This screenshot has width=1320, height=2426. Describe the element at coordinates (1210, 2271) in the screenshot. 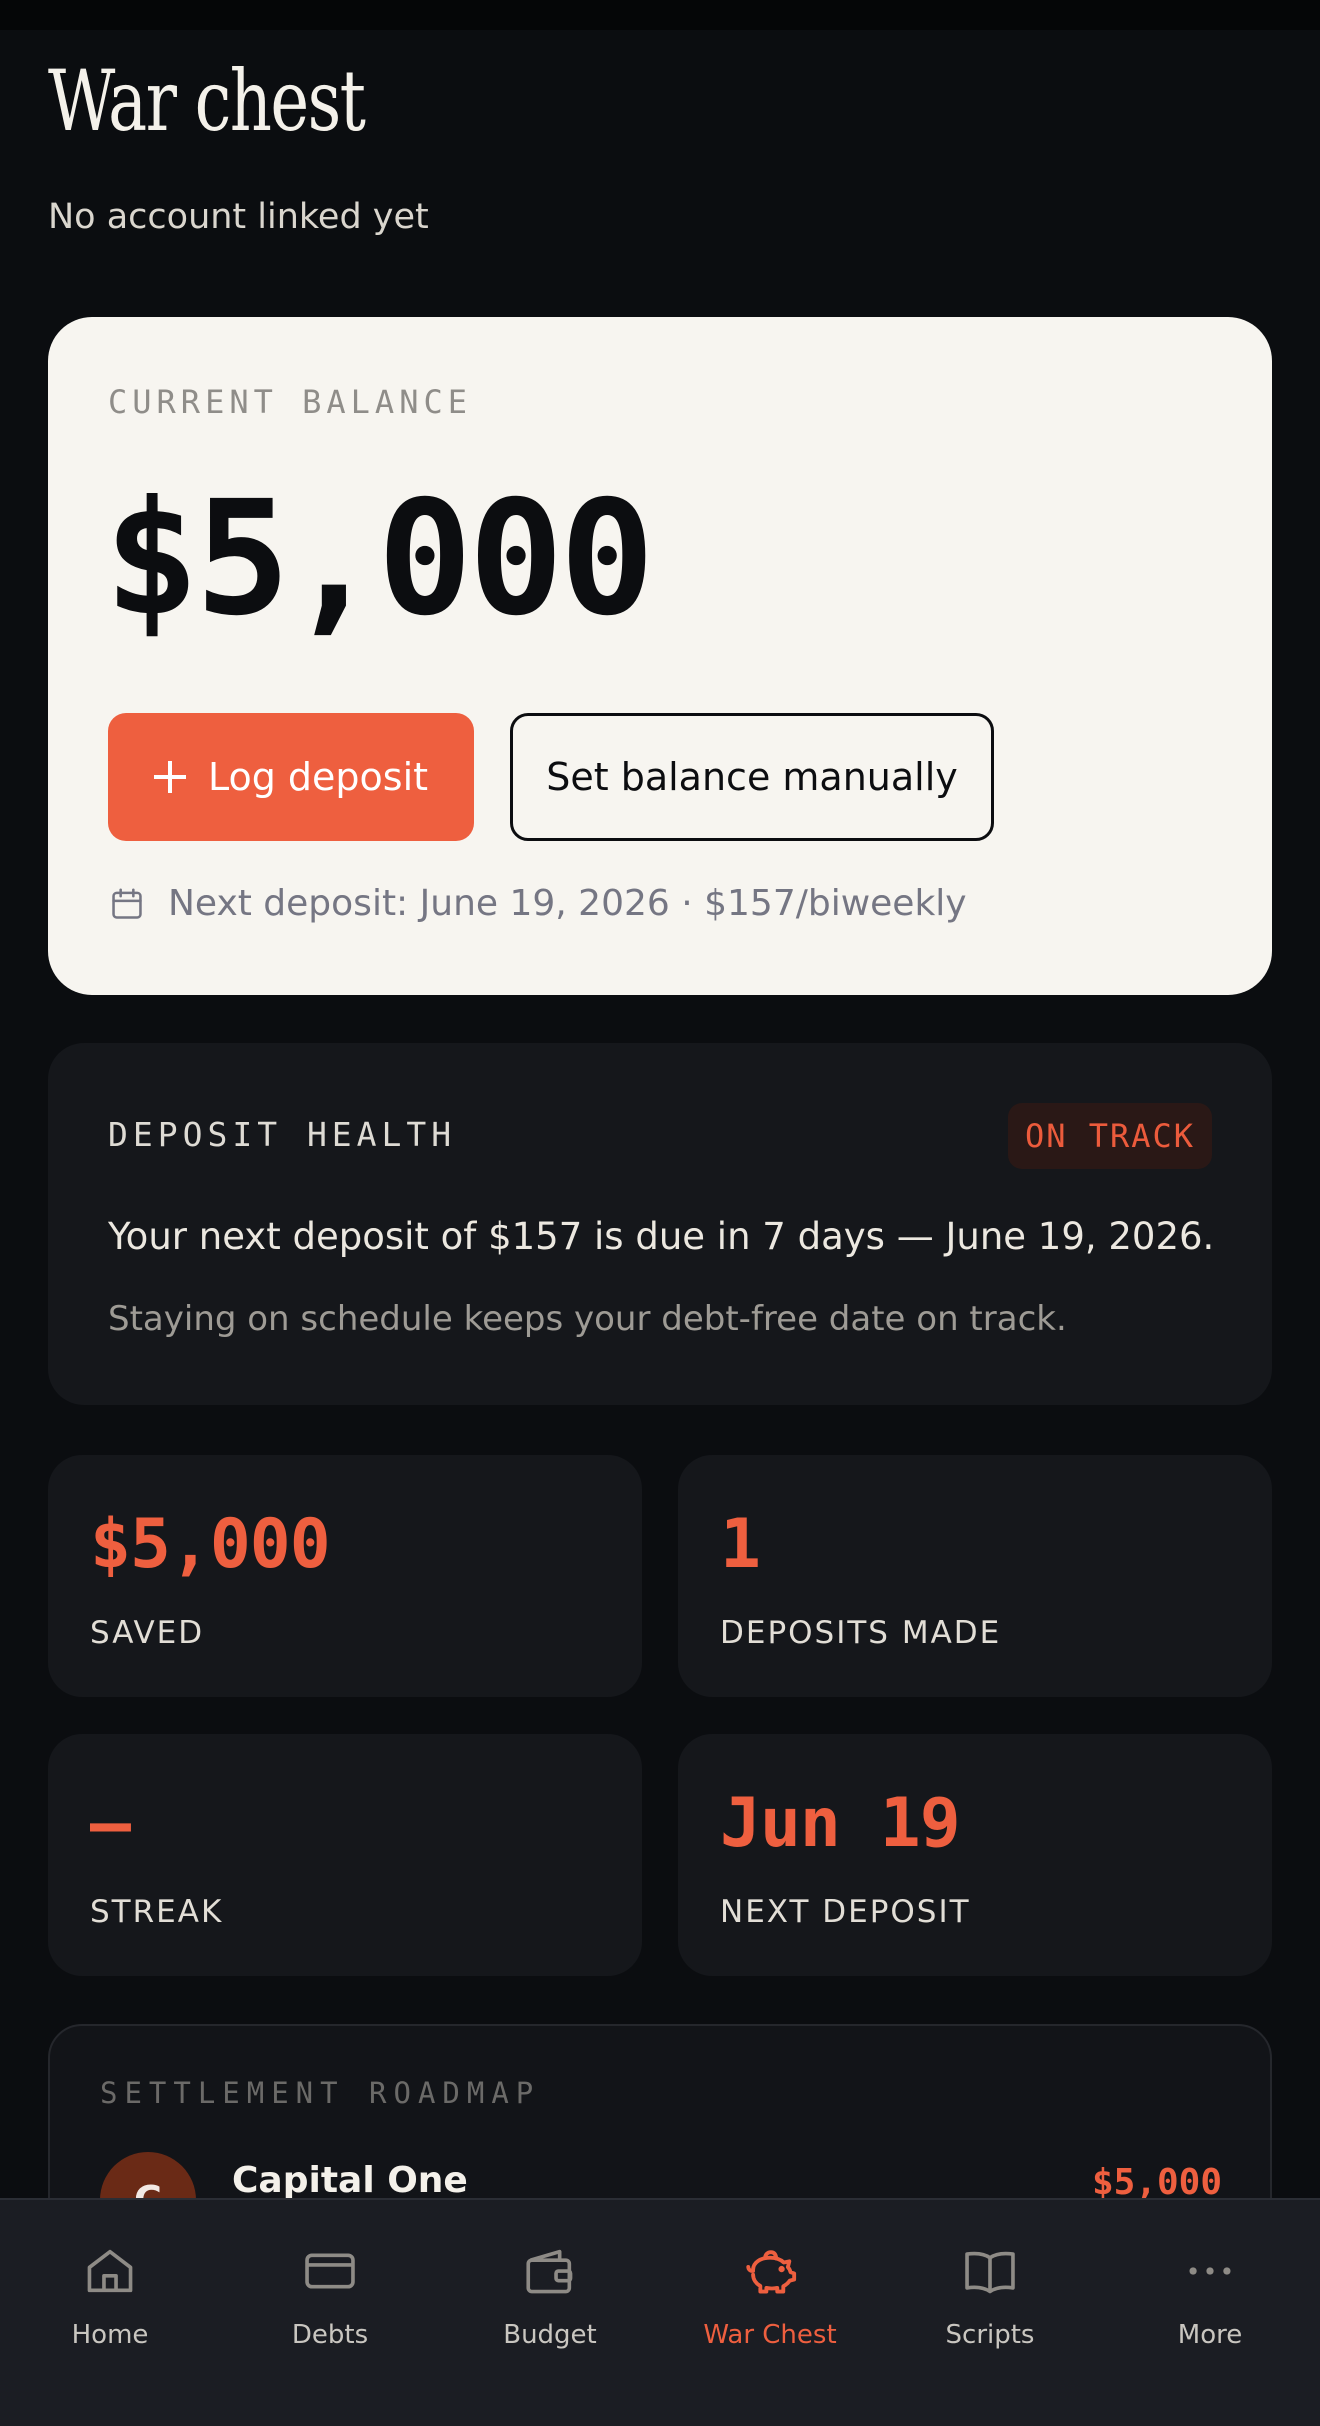

I see `more-icon` at that location.